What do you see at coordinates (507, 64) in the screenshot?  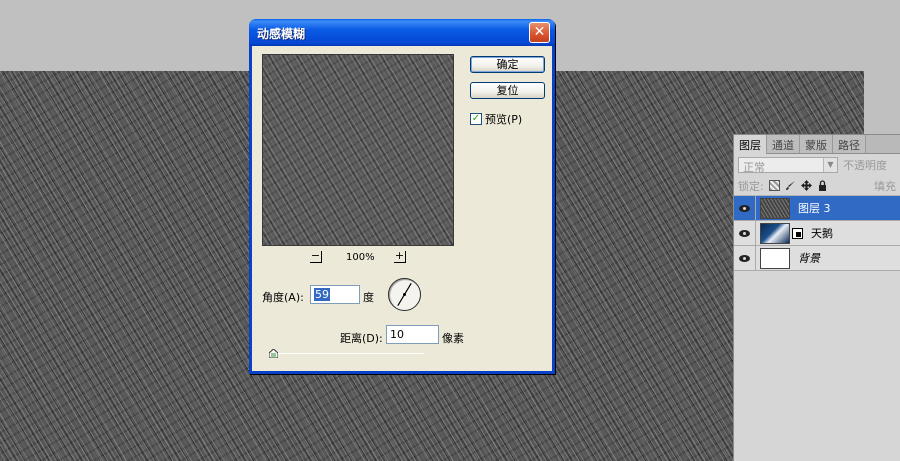 I see `ok-button: 确定` at bounding box center [507, 64].